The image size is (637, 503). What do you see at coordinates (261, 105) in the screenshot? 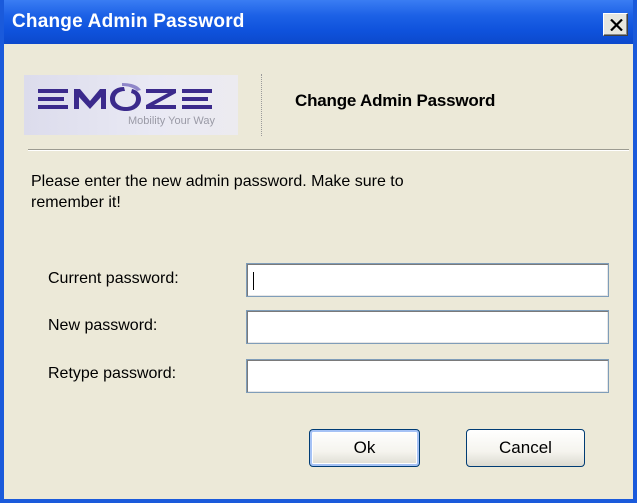
I see `header-divider` at bounding box center [261, 105].